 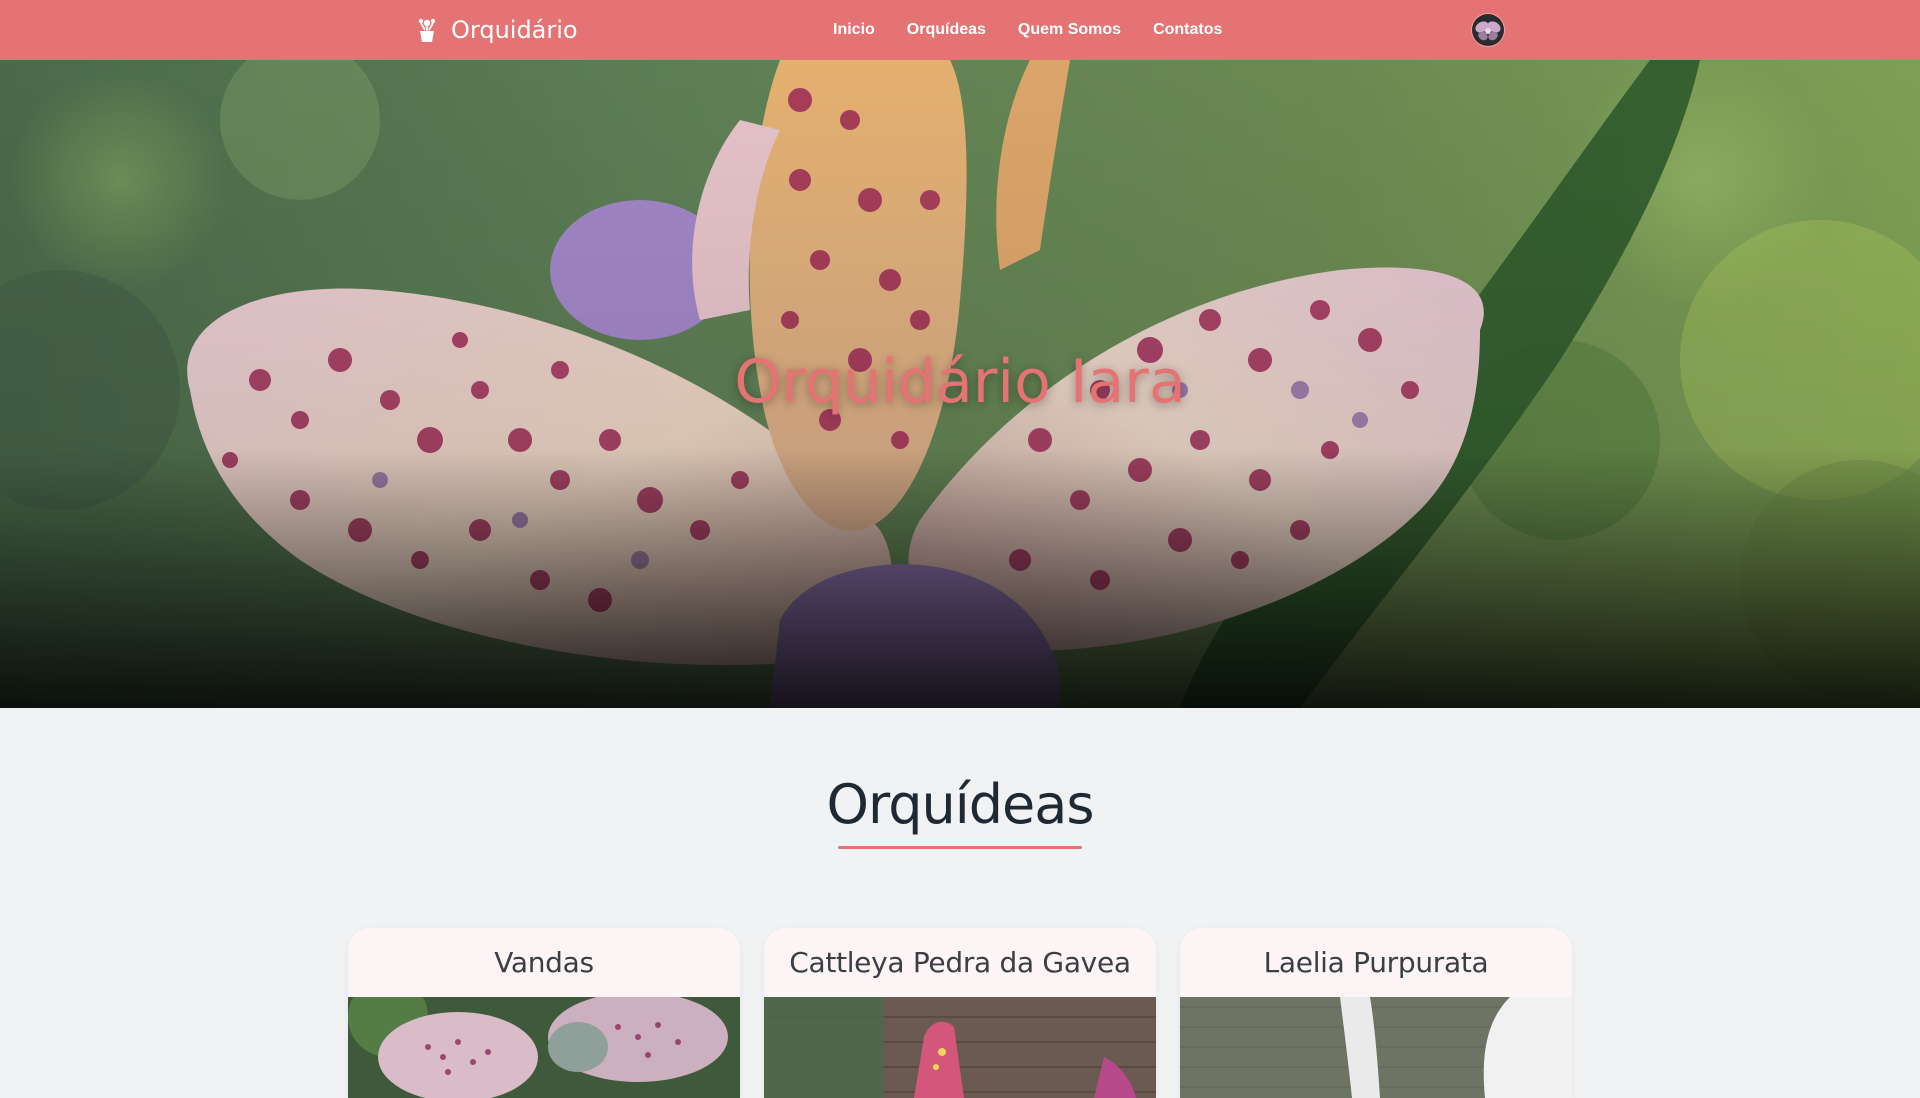 I want to click on card-title: Vandas, so click(x=544, y=962).